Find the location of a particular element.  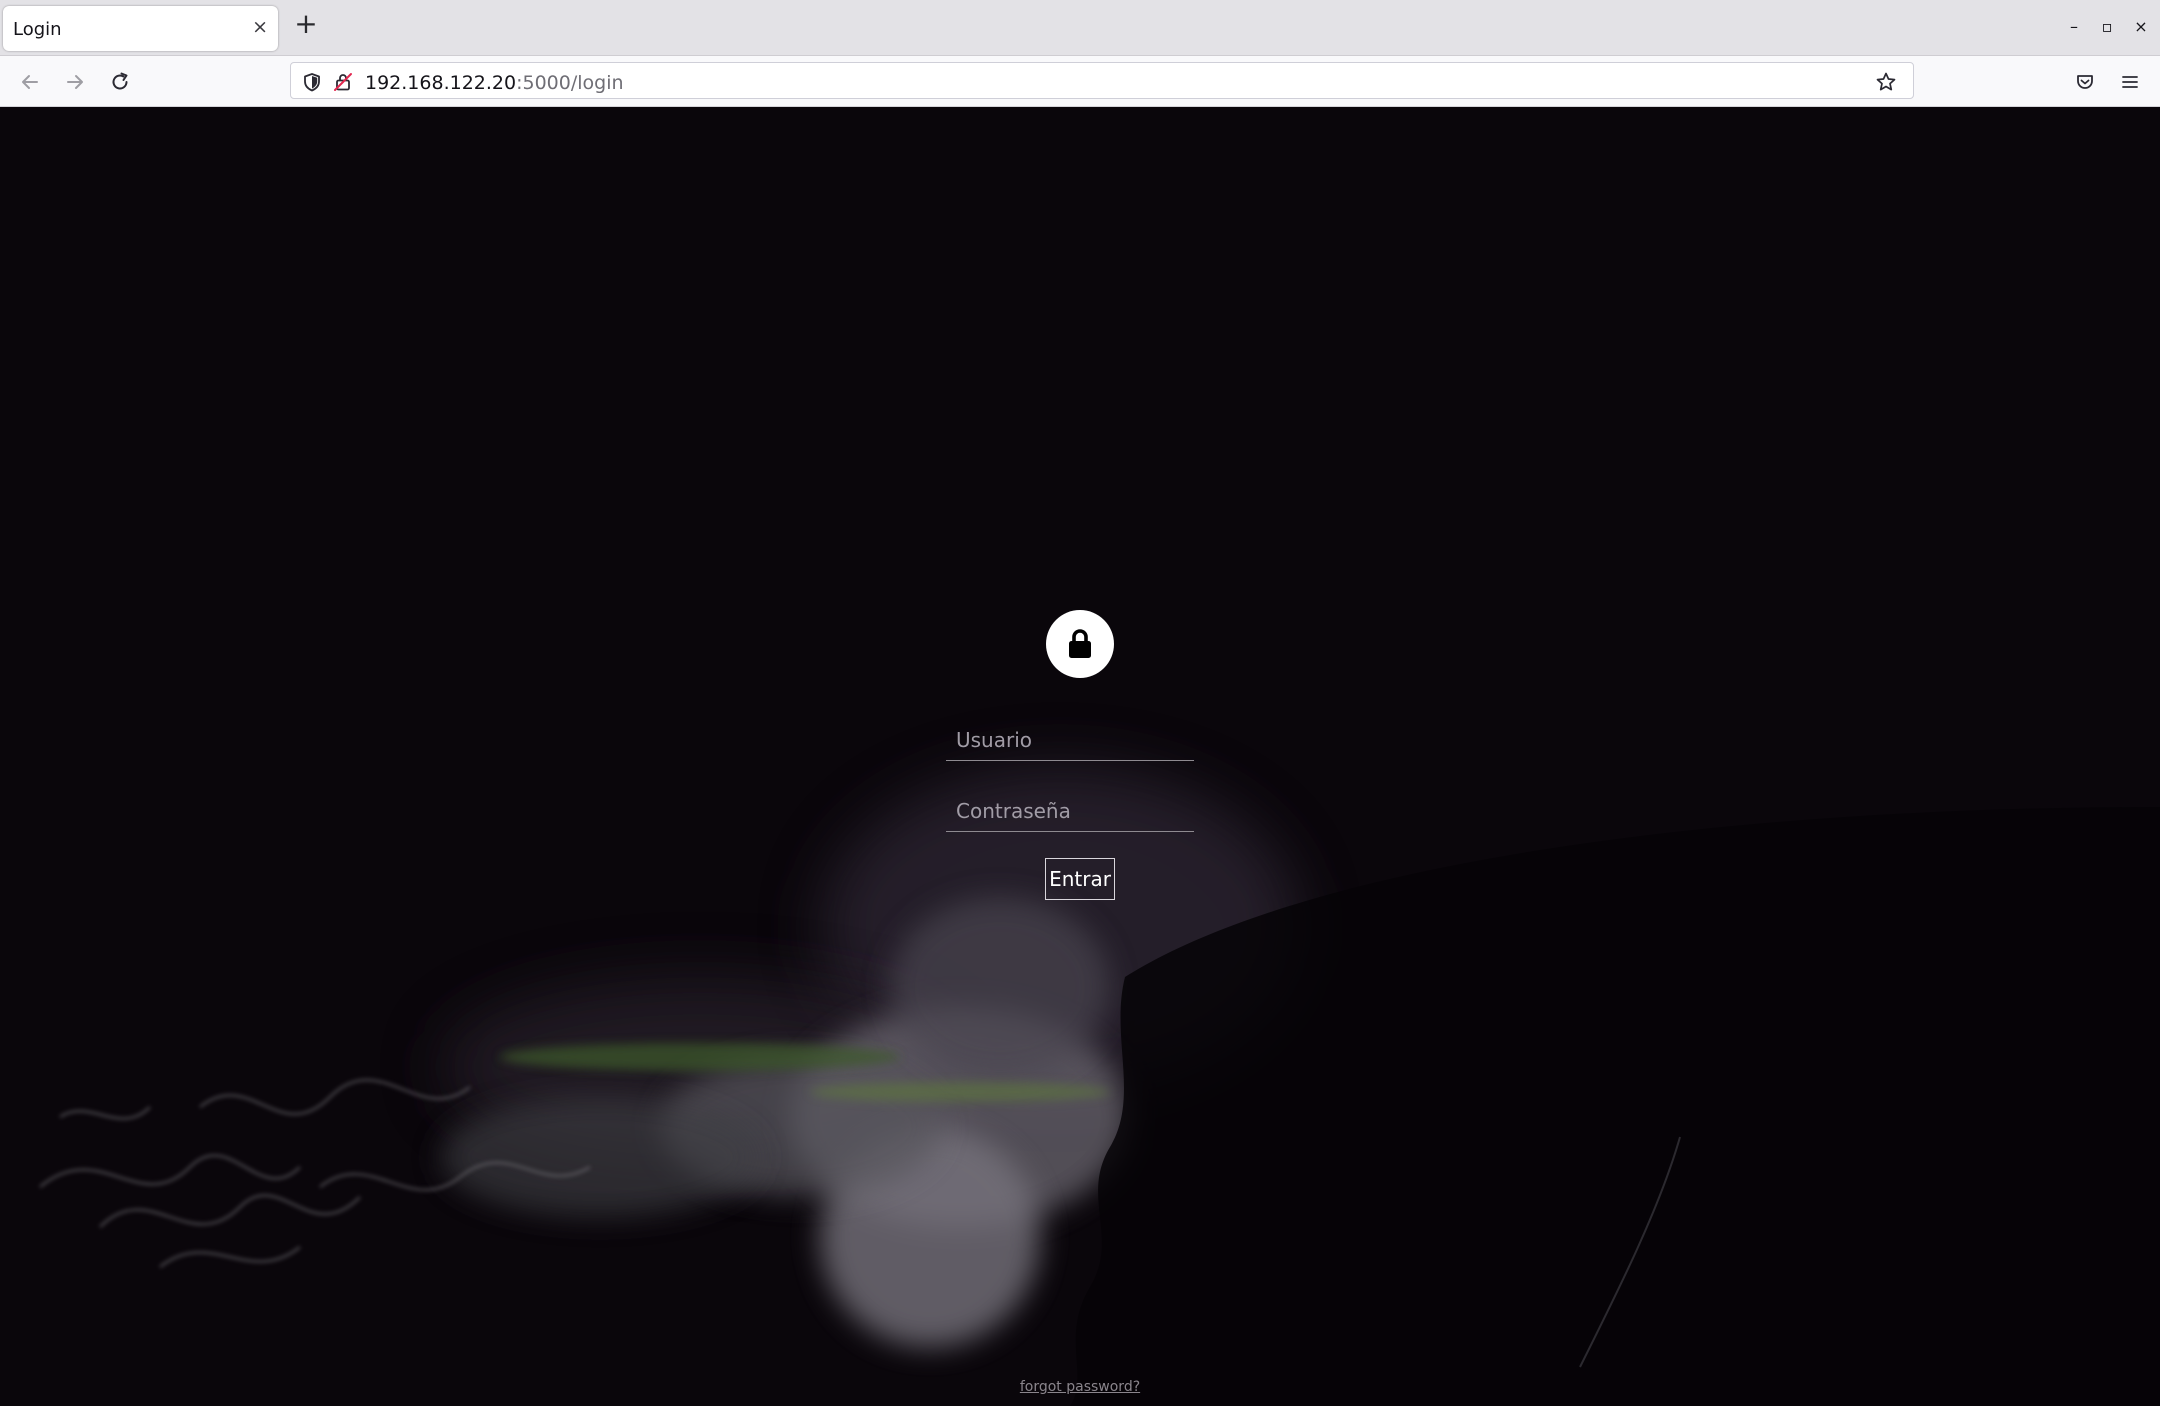

tab-title: Login is located at coordinates (37, 29).